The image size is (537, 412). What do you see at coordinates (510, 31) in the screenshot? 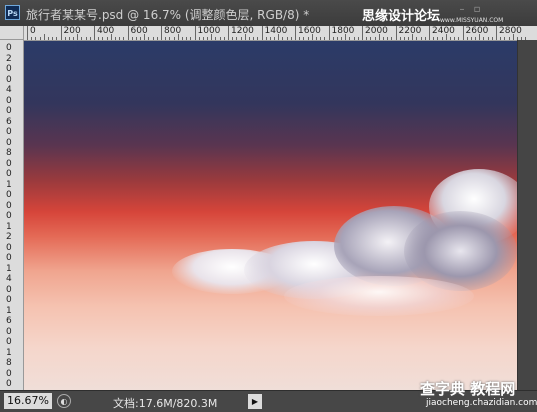
I see `ruler-label: 2800` at bounding box center [510, 31].